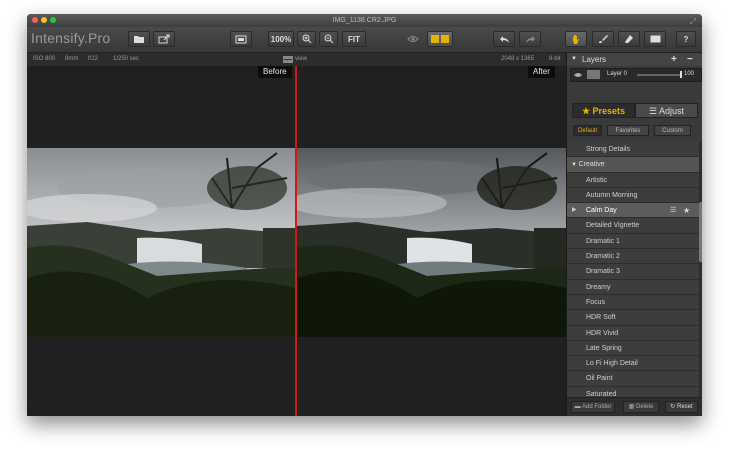  Describe the element at coordinates (672, 111) in the screenshot. I see `tab-adjust-label: Adjust` at that location.